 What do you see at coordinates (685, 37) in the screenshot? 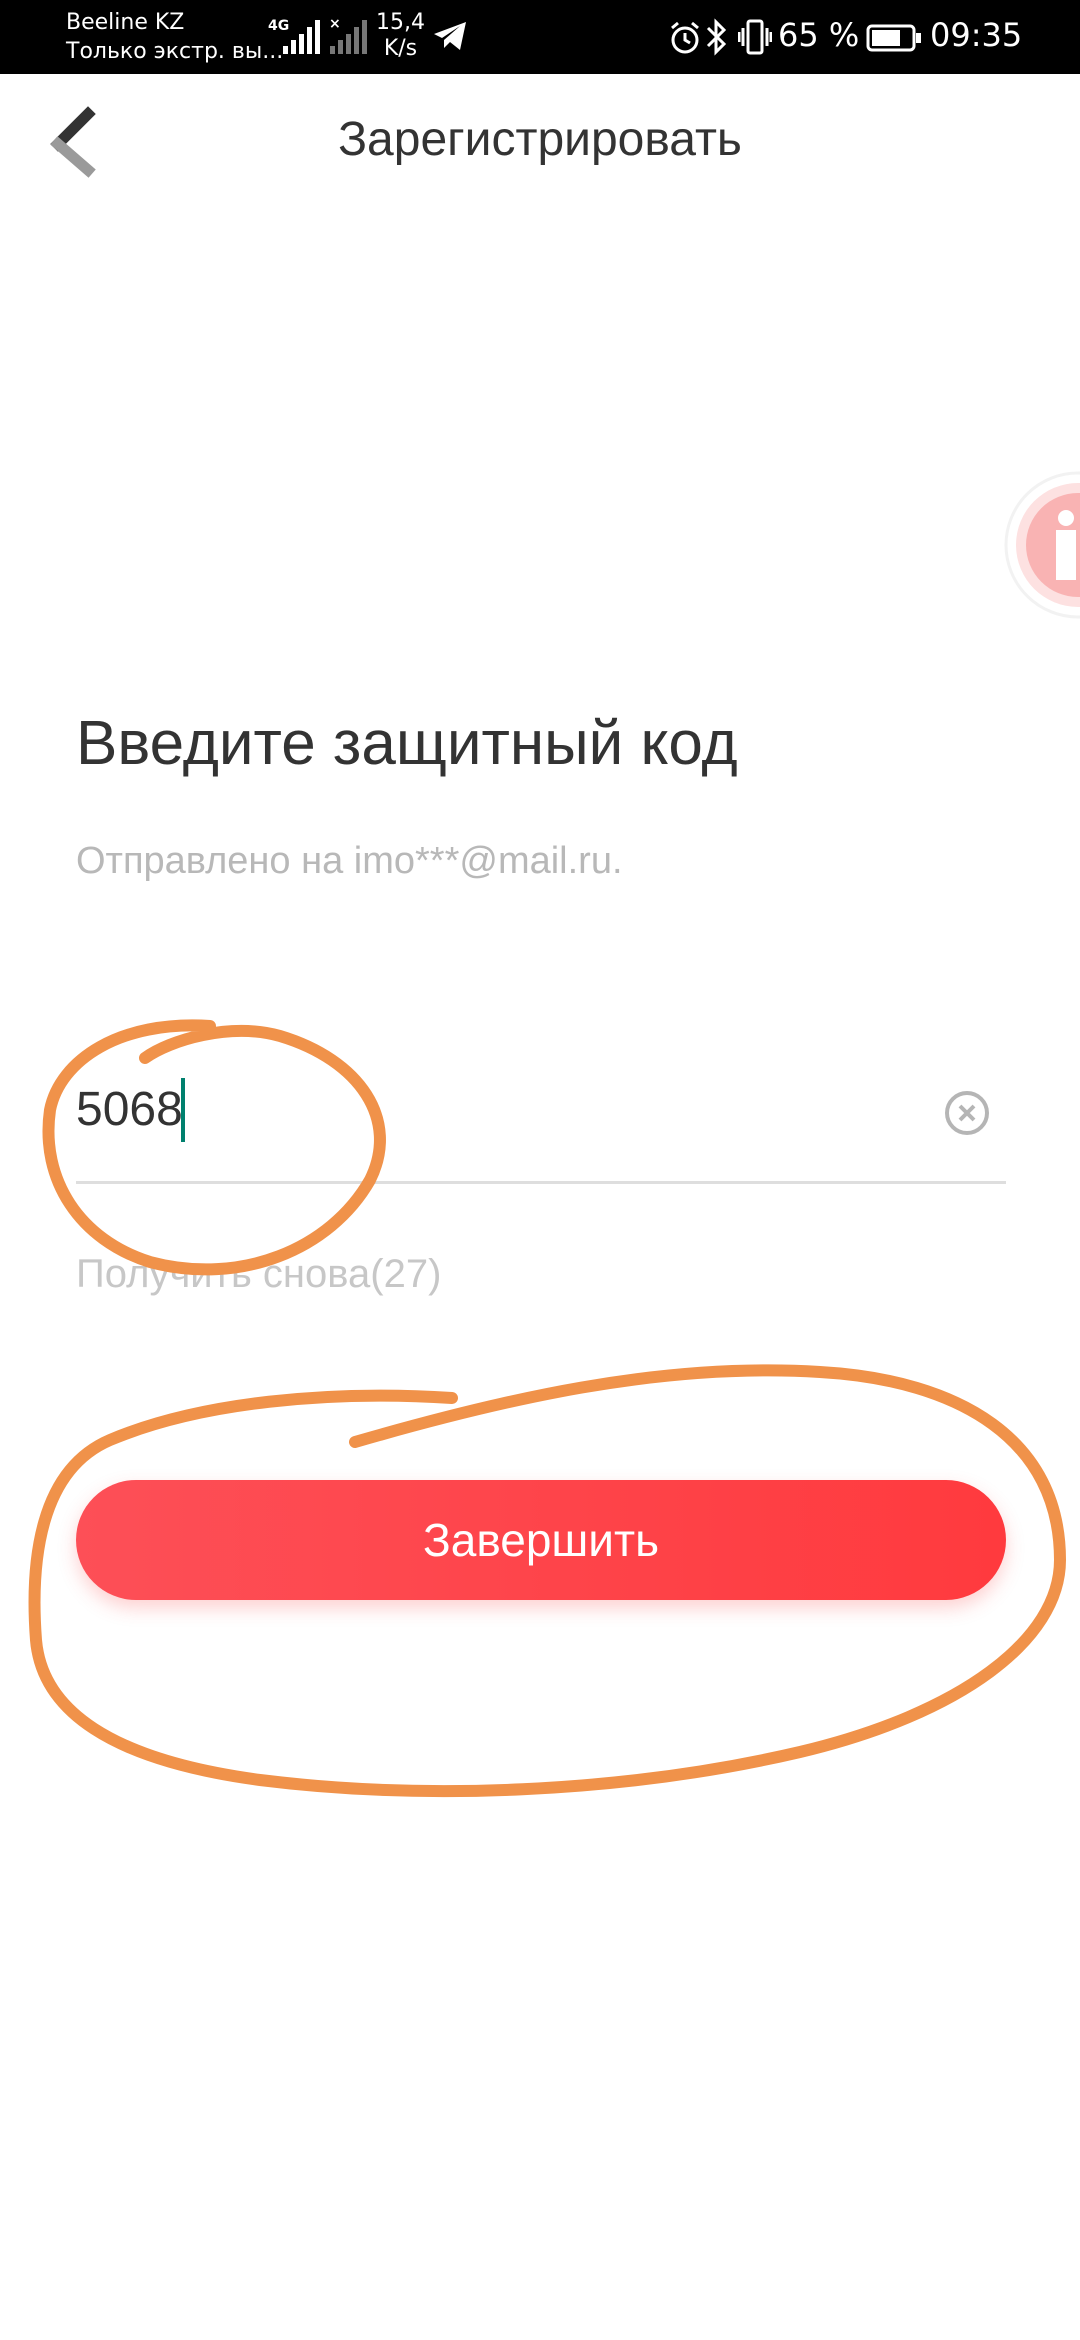
I see `alarm-icon` at bounding box center [685, 37].